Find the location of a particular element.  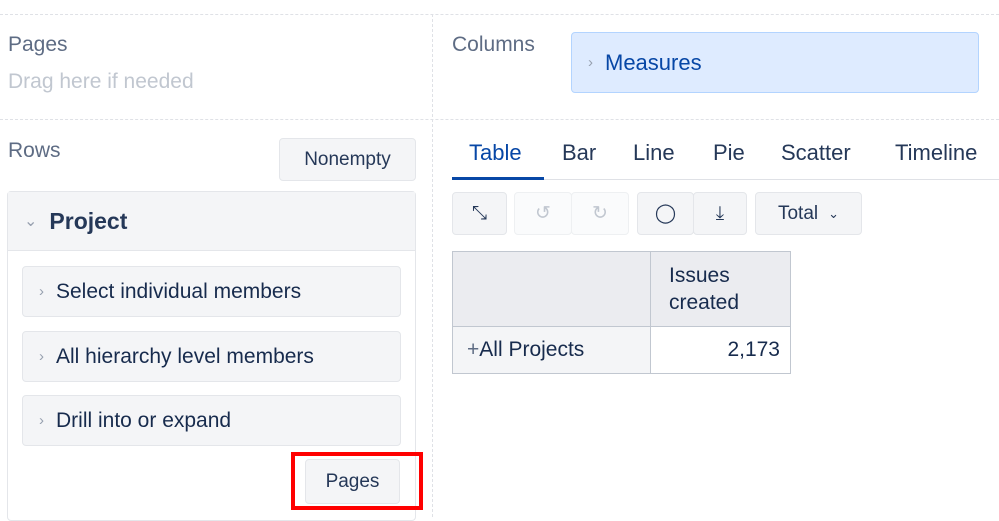

project-header: ⌄ Project is located at coordinates (211, 221).